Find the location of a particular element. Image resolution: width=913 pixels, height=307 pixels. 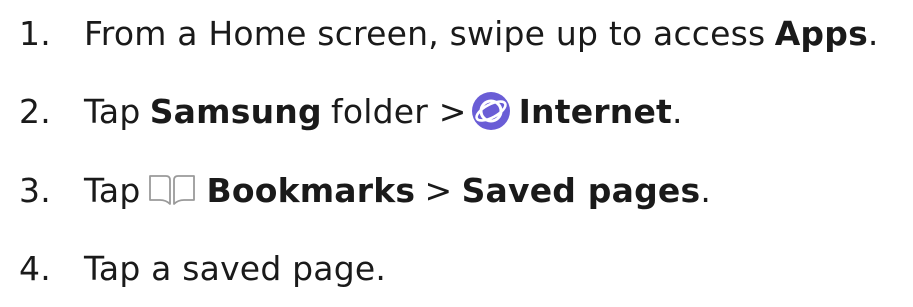

step-number: 2. is located at coordinates (35, 111).